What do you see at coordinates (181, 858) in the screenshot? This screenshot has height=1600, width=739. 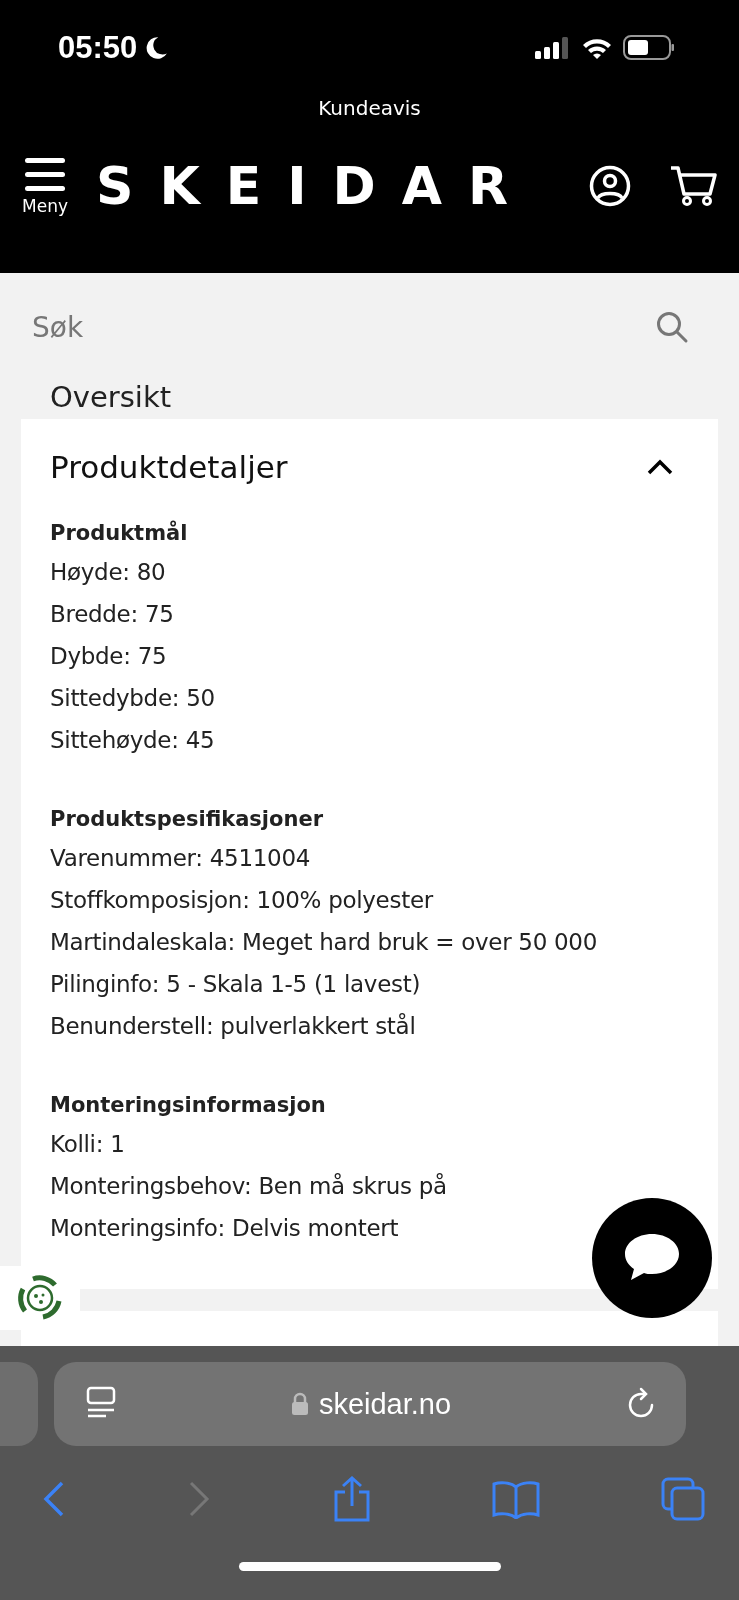 I see `detail-line: Varenummer: 4511004` at bounding box center [181, 858].